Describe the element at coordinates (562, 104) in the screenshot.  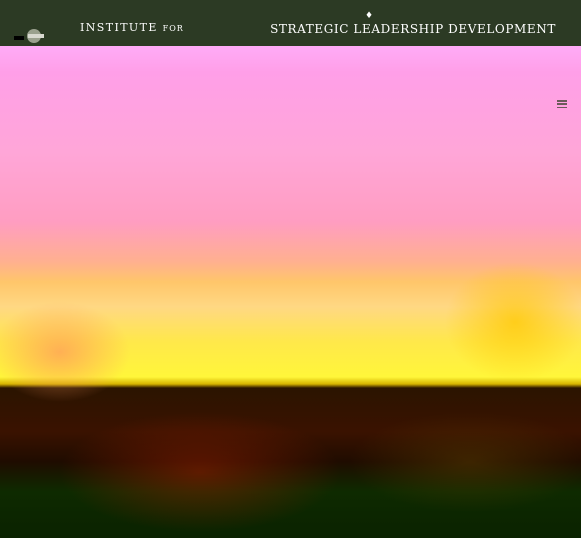
I see `hamburger-menu-icon` at that location.